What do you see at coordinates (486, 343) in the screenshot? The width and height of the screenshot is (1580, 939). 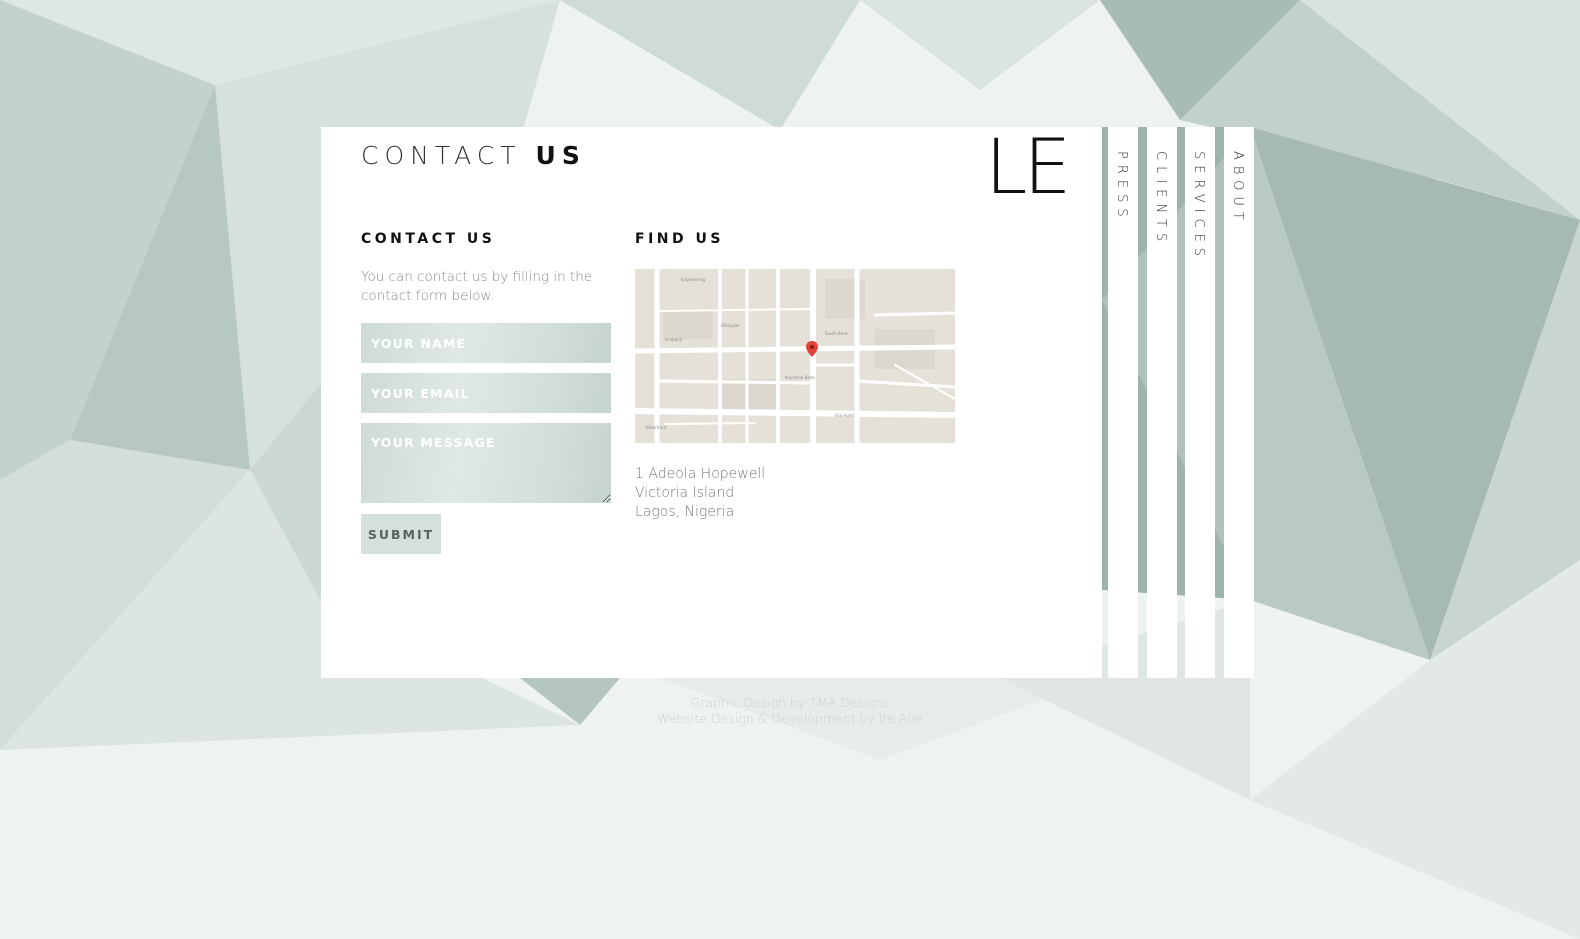 I see `name-input` at bounding box center [486, 343].